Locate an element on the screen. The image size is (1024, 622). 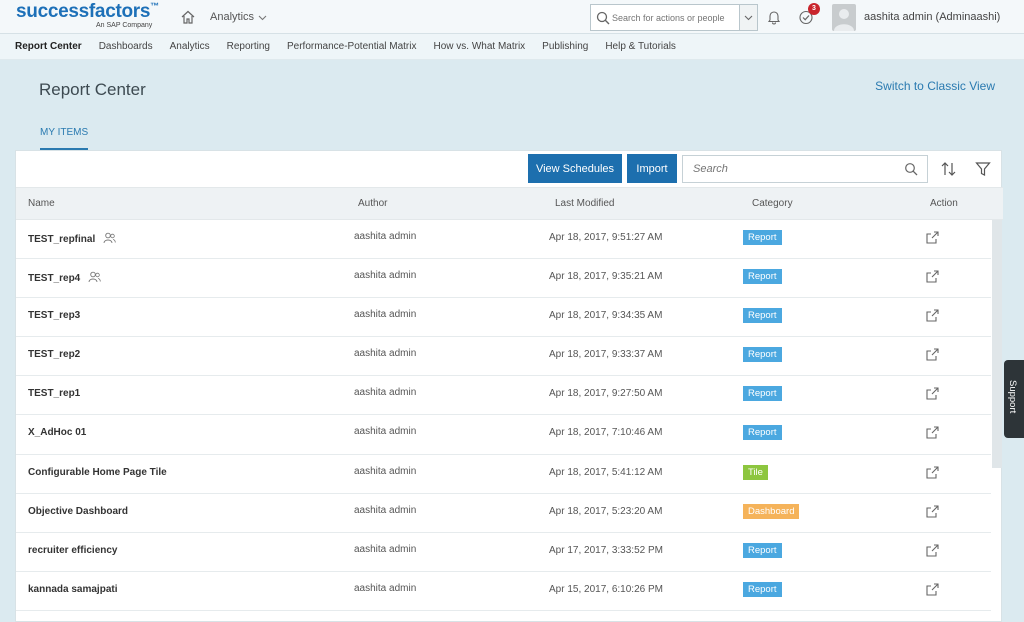
report-name: TEST_rep4 is located at coordinates (54, 278).